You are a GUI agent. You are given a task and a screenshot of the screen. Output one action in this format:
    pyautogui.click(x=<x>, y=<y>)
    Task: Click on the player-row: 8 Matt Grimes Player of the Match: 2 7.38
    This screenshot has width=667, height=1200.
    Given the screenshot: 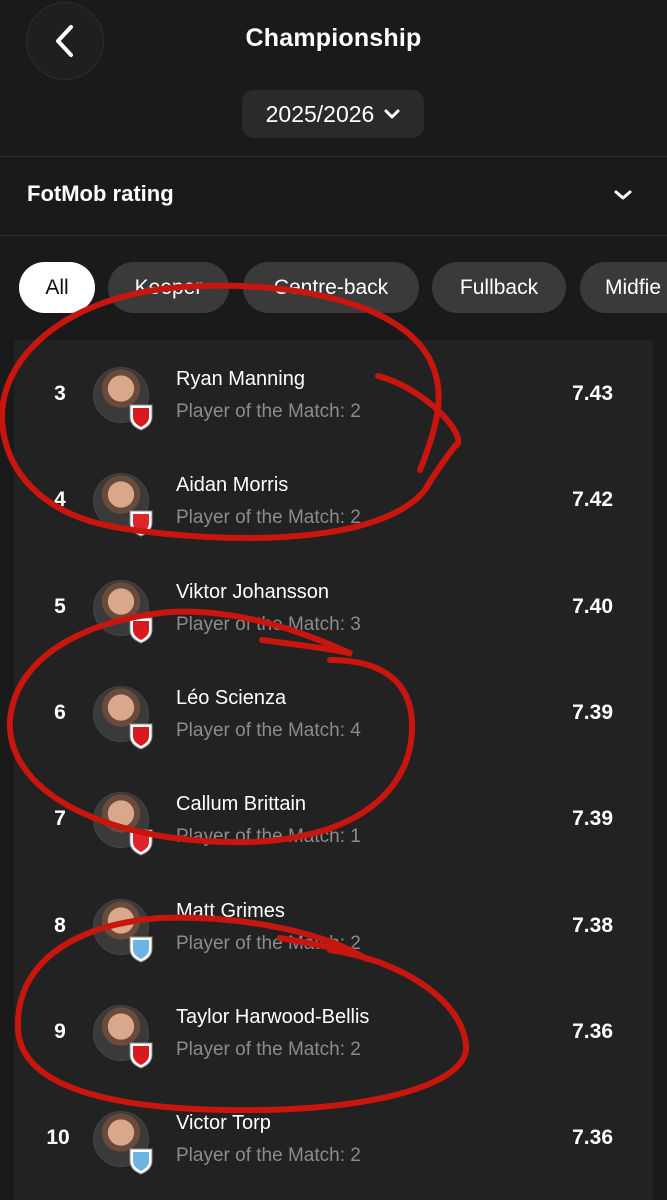 What is the action you would take?
    pyautogui.click(x=333, y=925)
    